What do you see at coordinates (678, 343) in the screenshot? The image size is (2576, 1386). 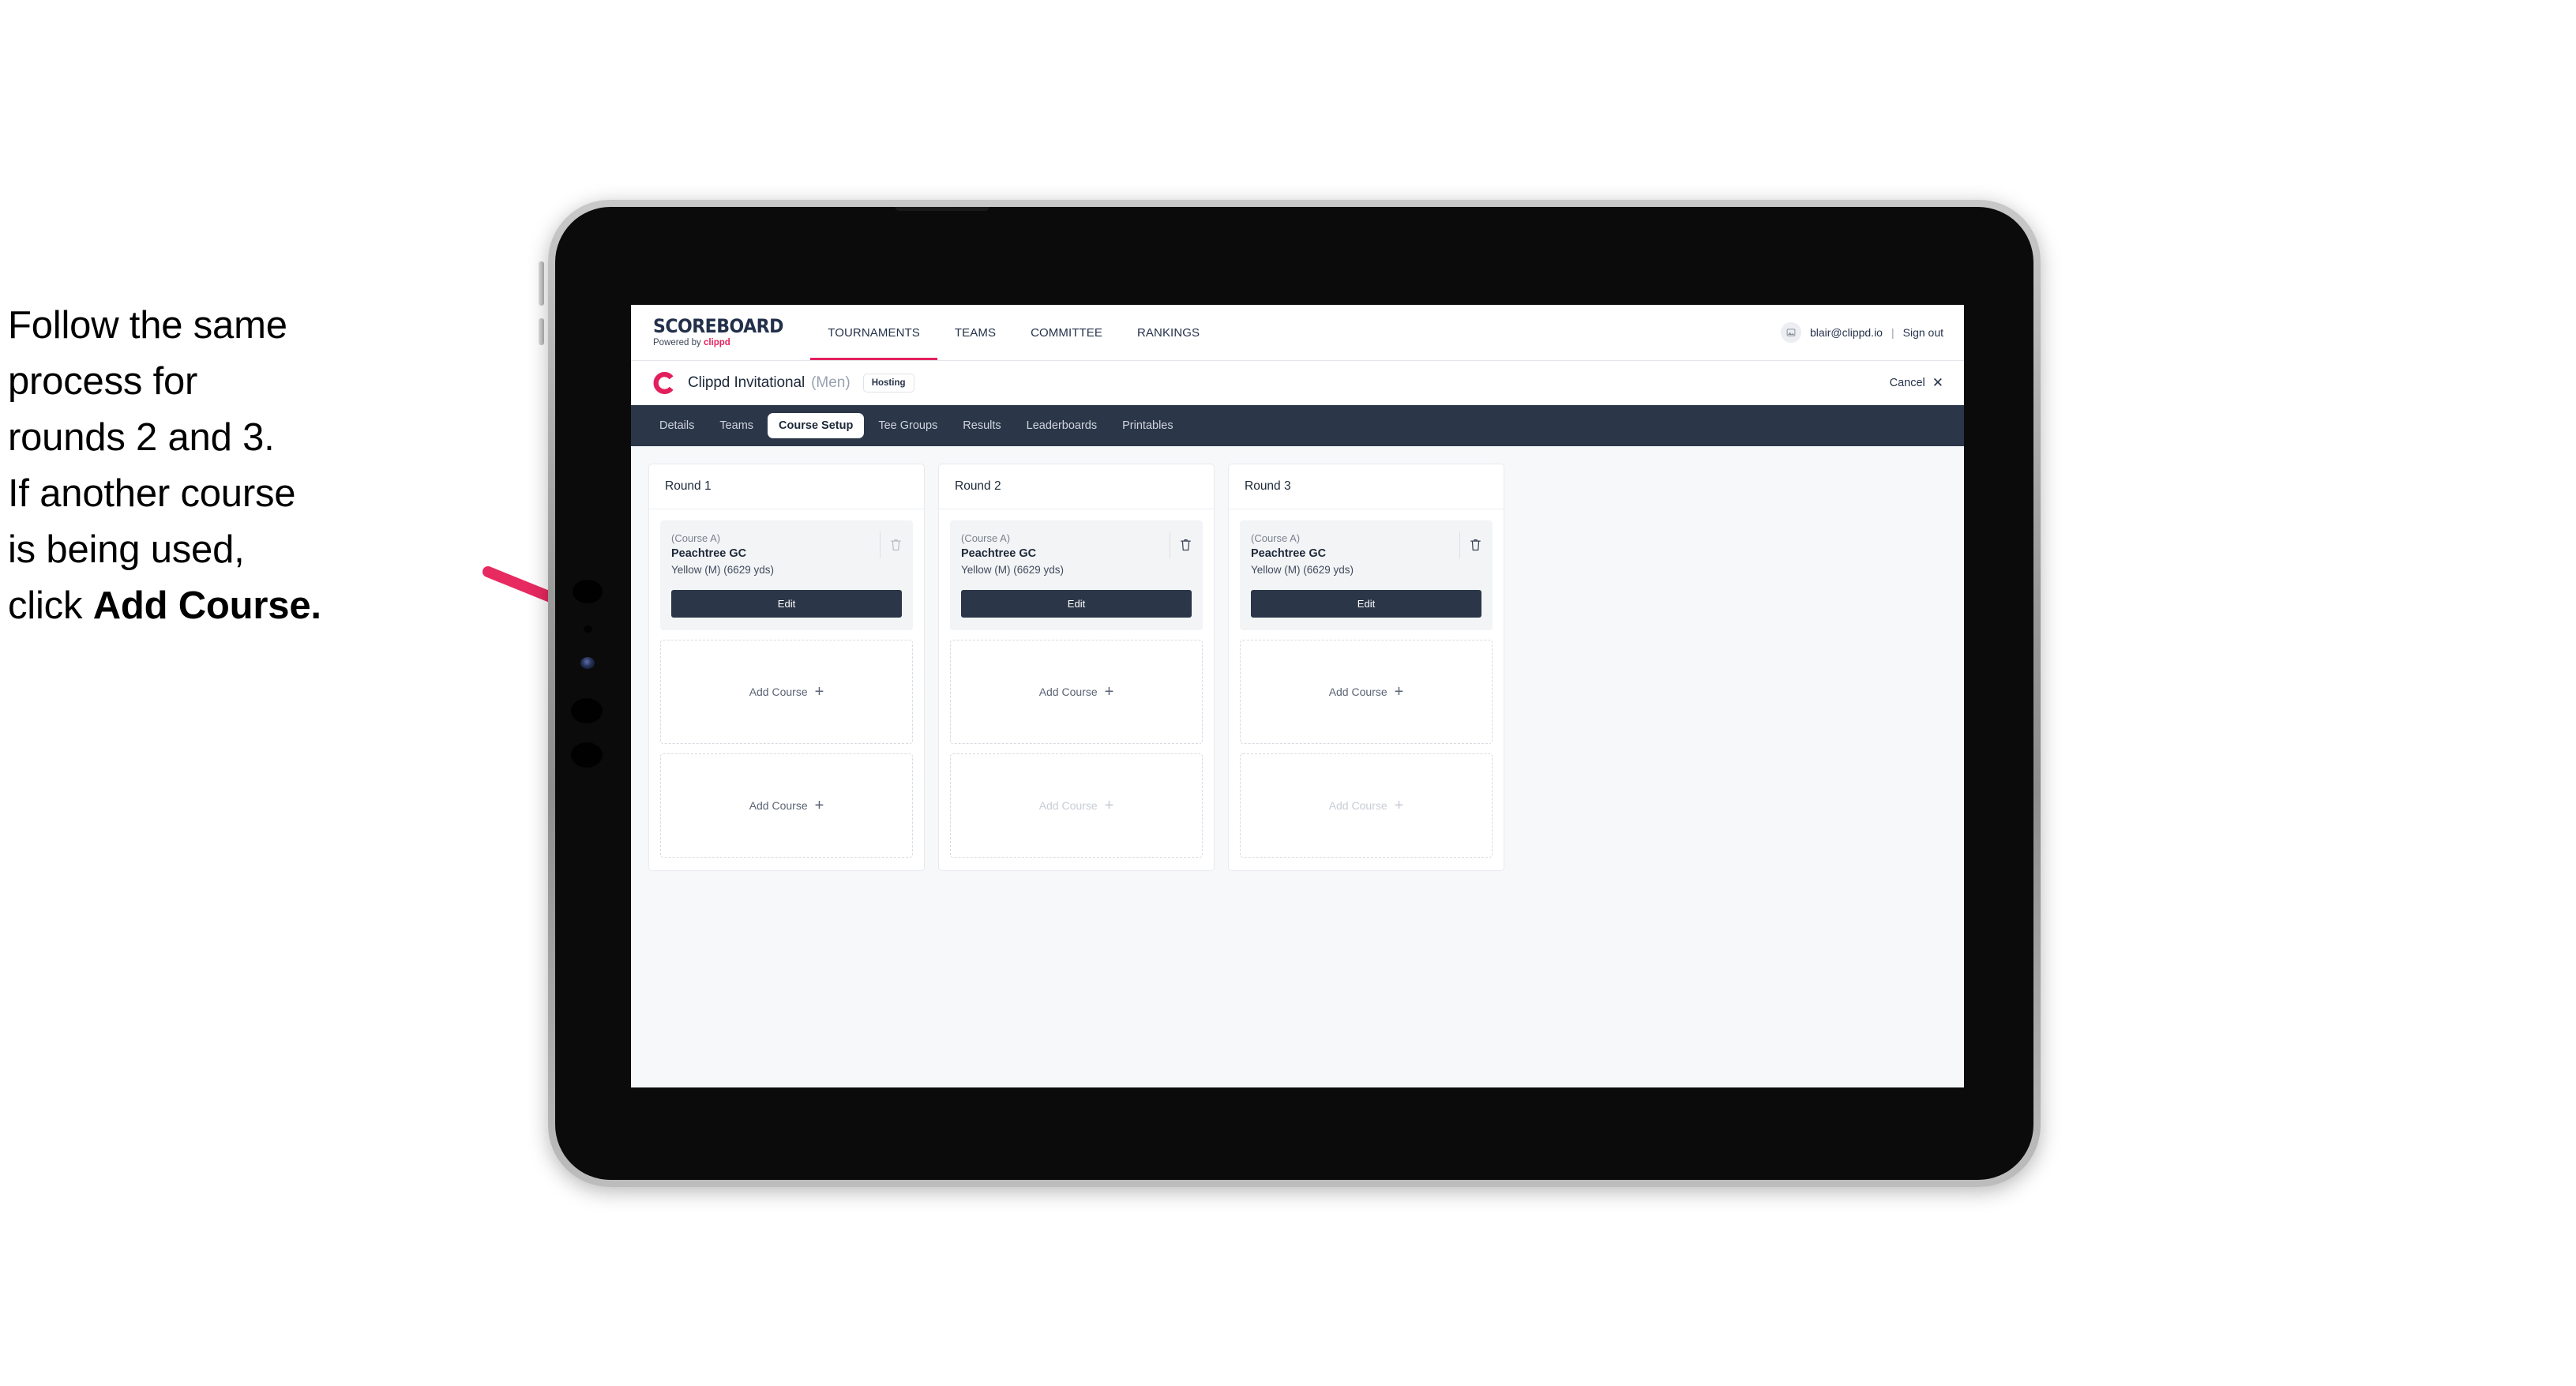 I see `brand-sub-prefix: Powered by` at bounding box center [678, 343].